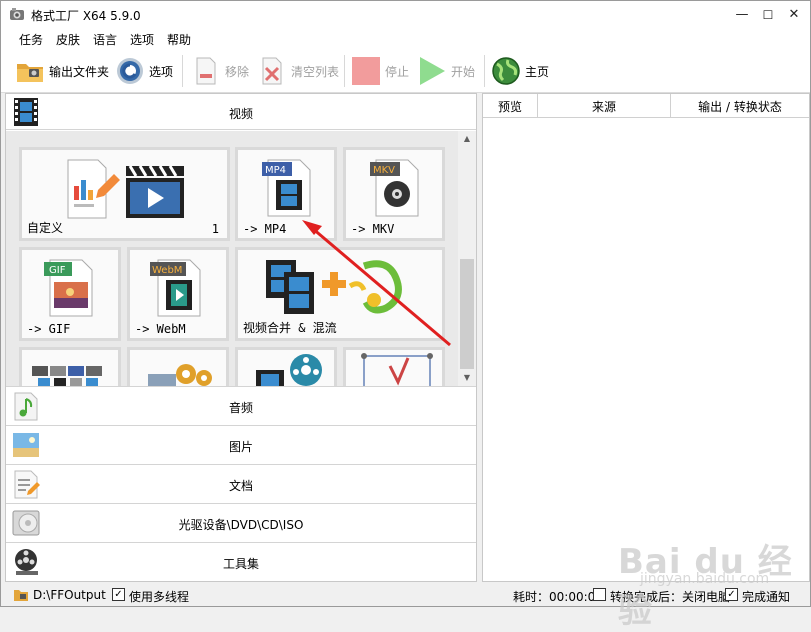 This screenshot has height=632, width=811. I want to click on output-folder-button: 输出文件夹, so click(62, 71).